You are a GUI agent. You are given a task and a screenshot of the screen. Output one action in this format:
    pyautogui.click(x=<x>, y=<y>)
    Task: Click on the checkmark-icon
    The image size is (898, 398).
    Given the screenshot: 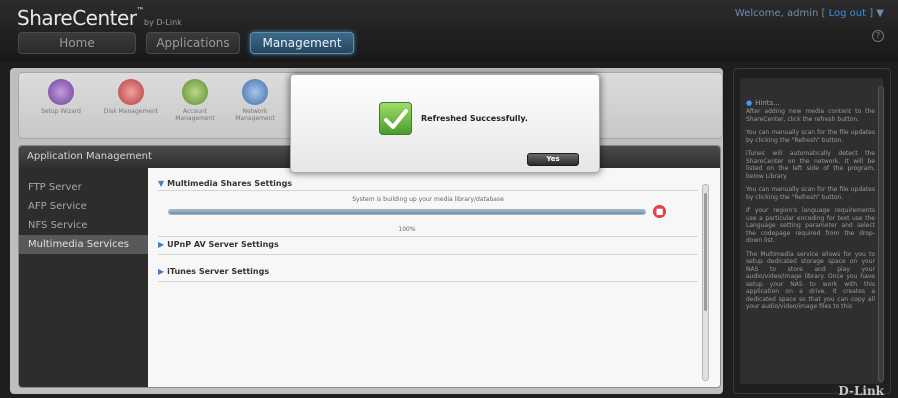 What is the action you would take?
    pyautogui.click(x=395, y=118)
    